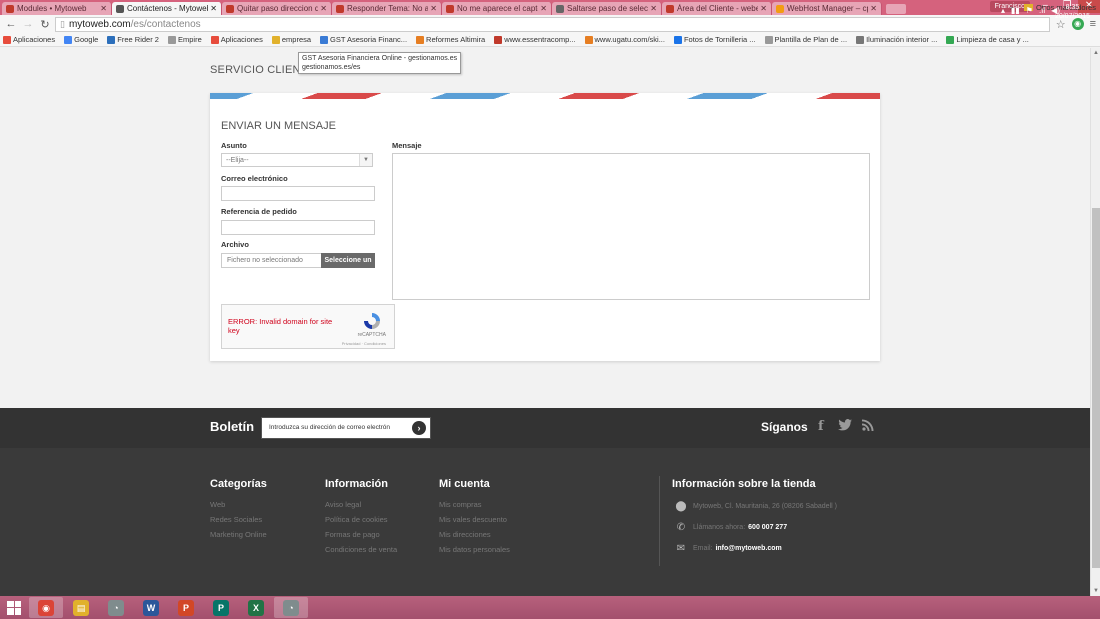 The height and width of the screenshot is (619, 1100). Describe the element at coordinates (28, 24) in the screenshot. I see `forward-arrow-icon: →` at that location.